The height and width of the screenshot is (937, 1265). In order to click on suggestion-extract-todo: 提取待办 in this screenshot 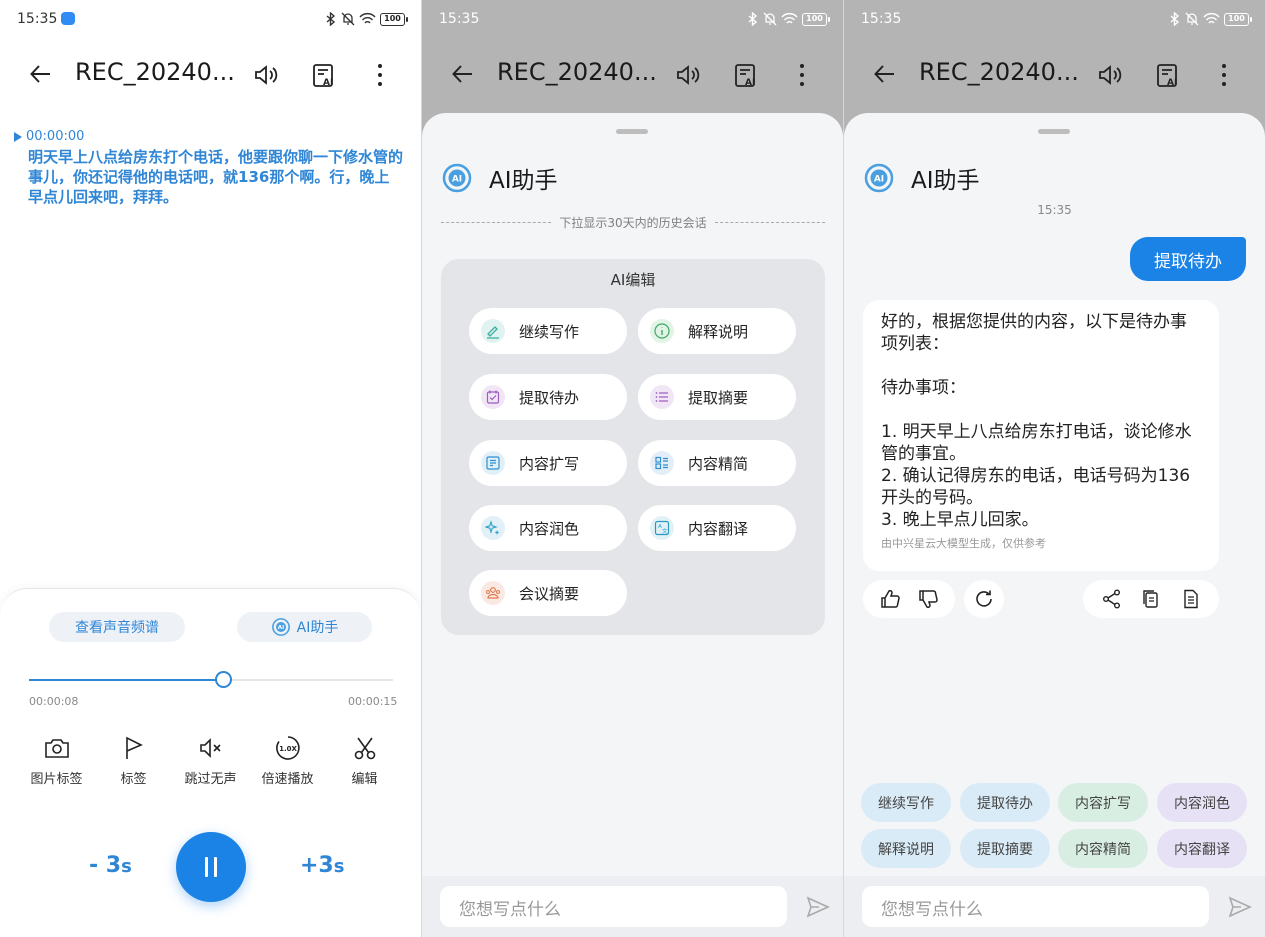, I will do `click(1005, 802)`.